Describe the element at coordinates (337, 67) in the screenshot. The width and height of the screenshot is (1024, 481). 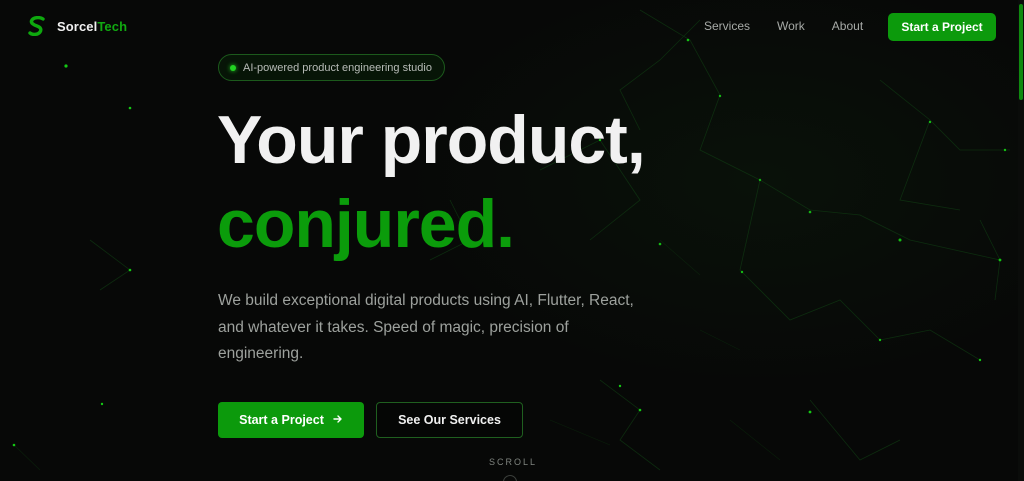
I see `hero-badge-text: AI-powered product engineering studio` at that location.